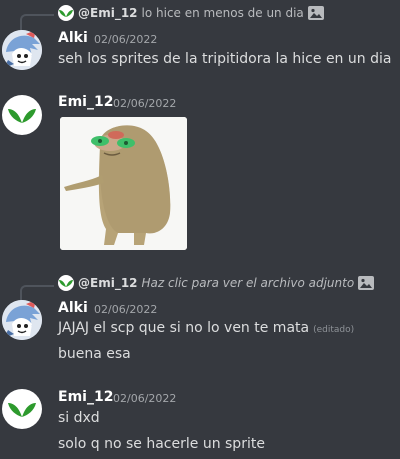 This screenshot has width=400, height=459. Describe the element at coordinates (123, 183) in the screenshot. I see `image-attachment` at that location.